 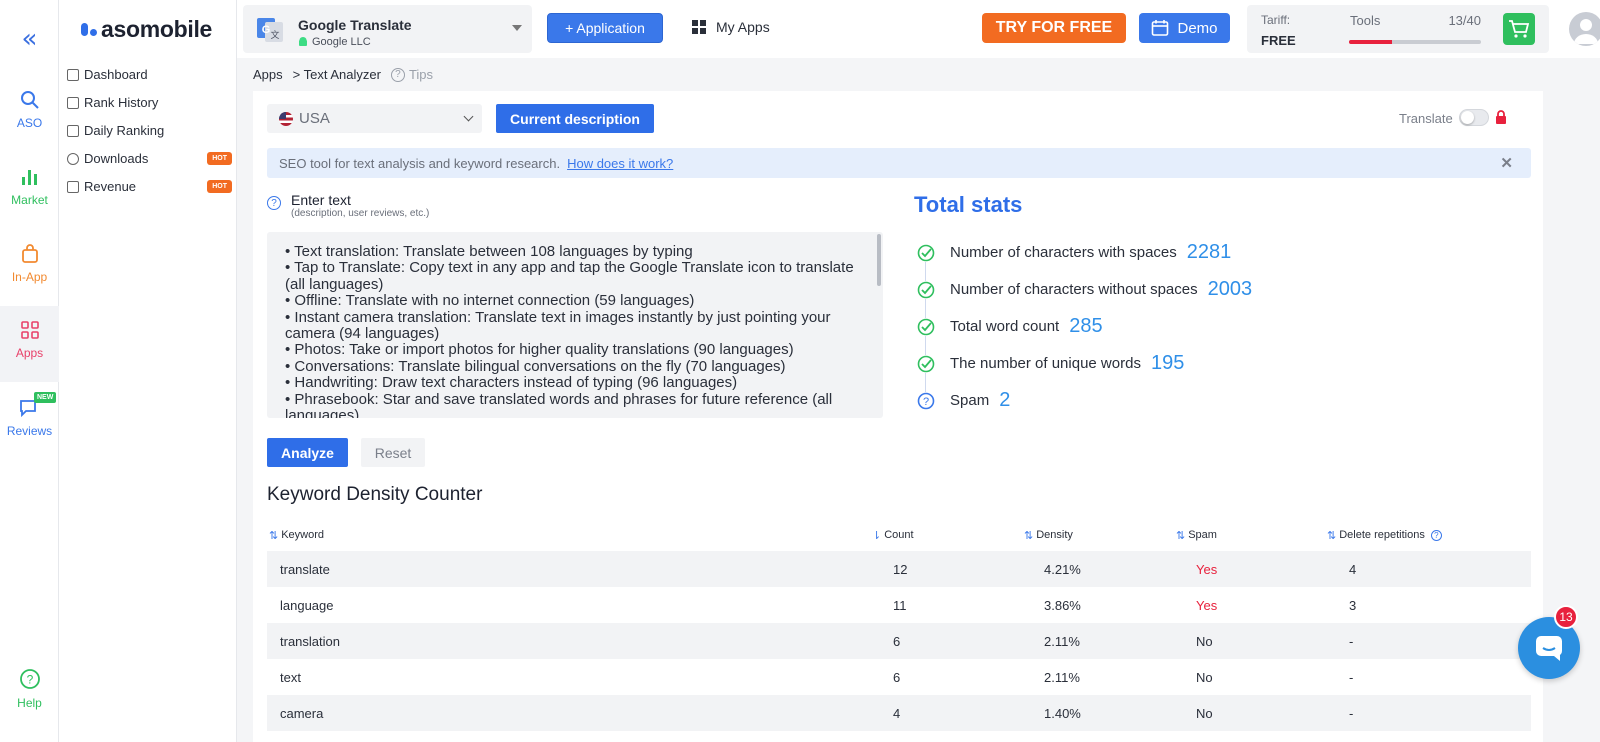 I want to click on rail-item-help: ? Help, so click(x=29, y=689).